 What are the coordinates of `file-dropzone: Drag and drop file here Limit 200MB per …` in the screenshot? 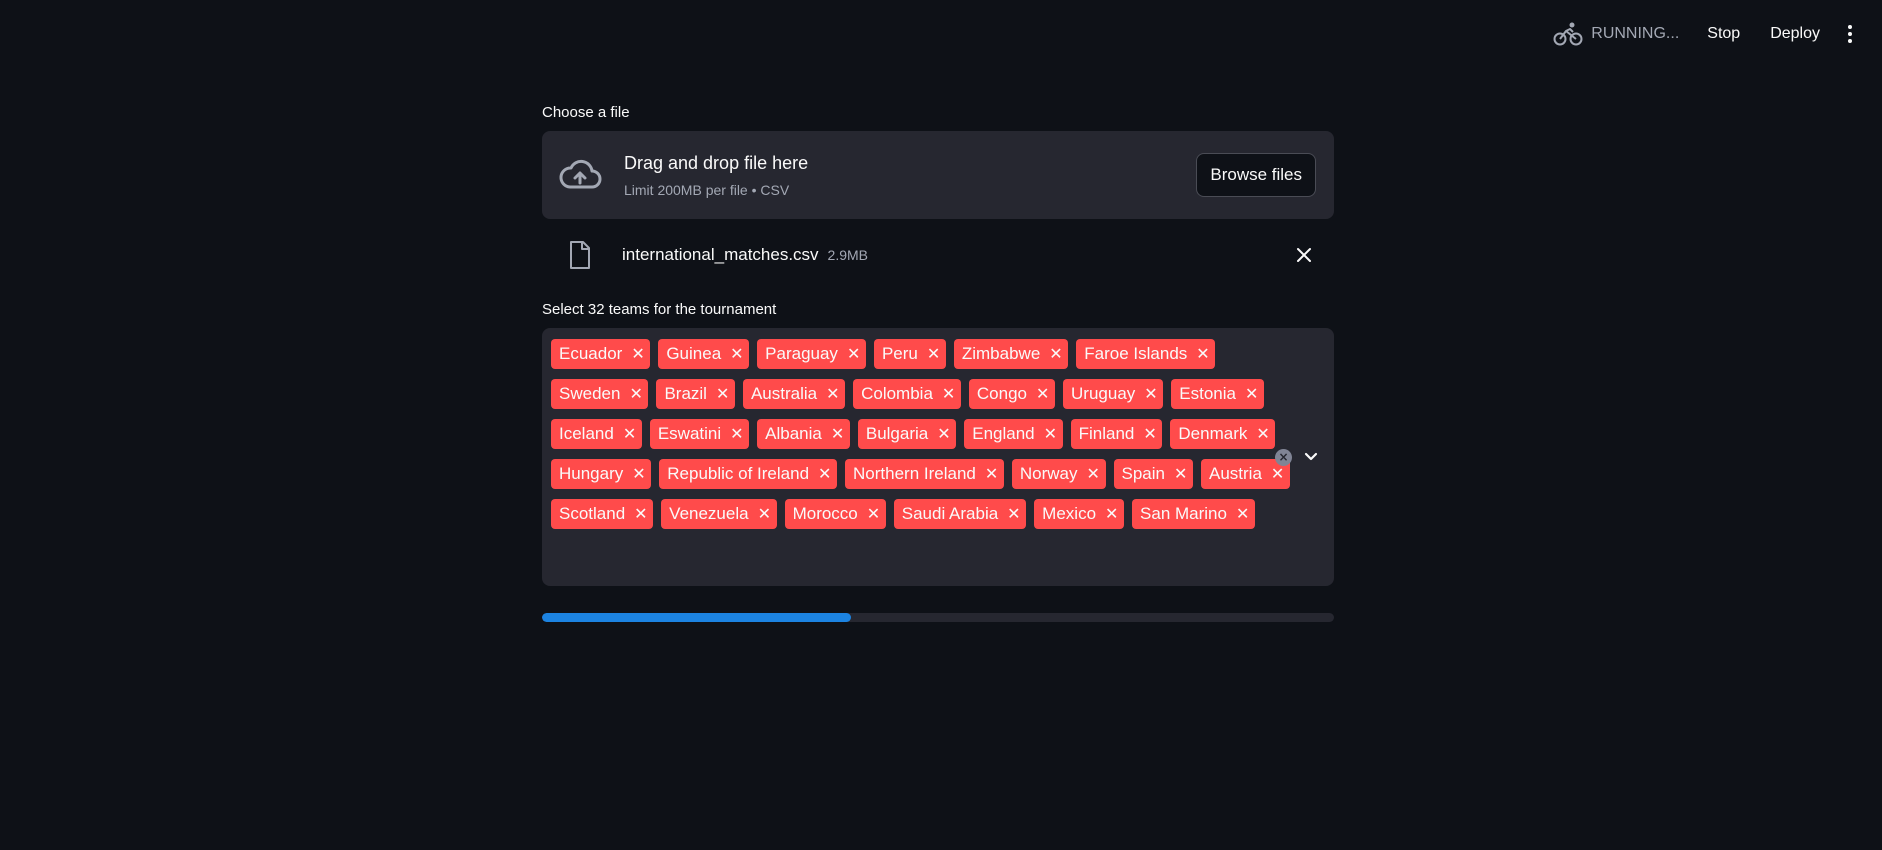 It's located at (938, 175).